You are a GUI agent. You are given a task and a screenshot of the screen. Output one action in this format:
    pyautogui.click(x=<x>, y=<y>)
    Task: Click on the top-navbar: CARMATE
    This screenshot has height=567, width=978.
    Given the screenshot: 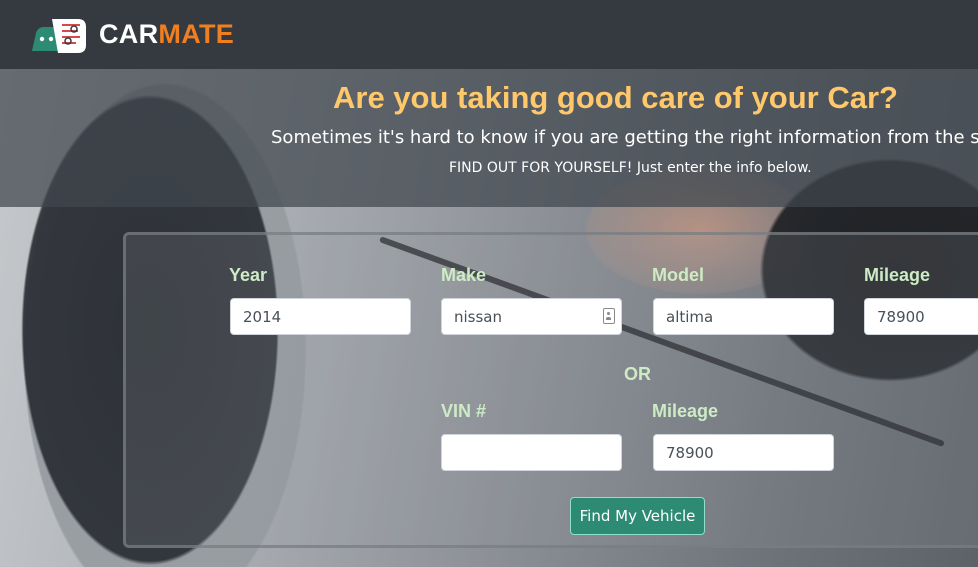 What is the action you would take?
    pyautogui.click(x=489, y=34)
    